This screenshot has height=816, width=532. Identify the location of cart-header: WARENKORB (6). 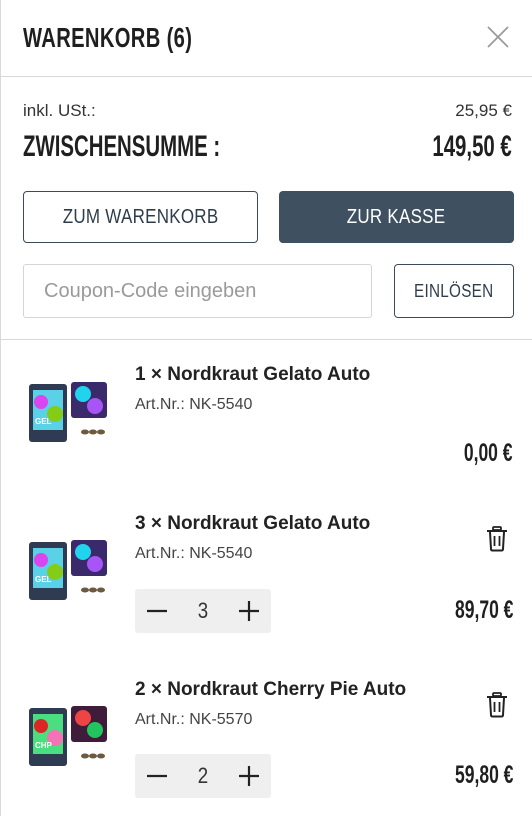
(266, 38).